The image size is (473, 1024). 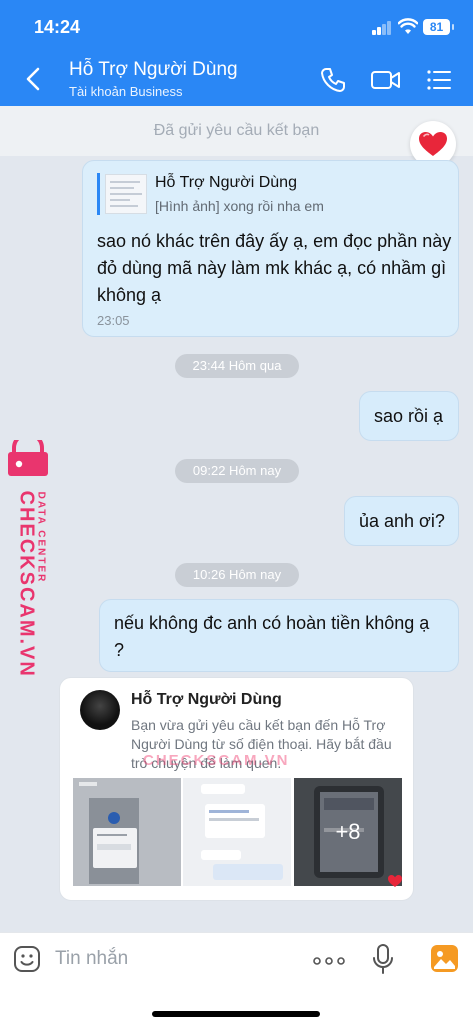 I want to click on quote-bar, so click(x=98, y=194).